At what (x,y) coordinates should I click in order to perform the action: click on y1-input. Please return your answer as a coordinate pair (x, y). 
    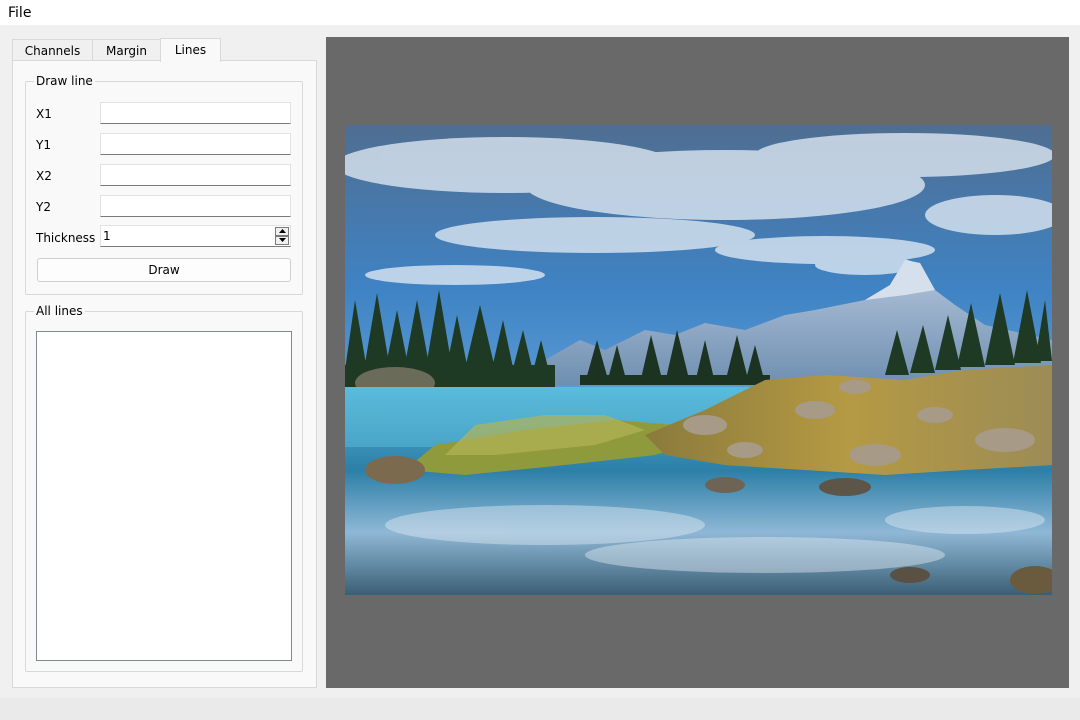
    Looking at the image, I should click on (195, 144).